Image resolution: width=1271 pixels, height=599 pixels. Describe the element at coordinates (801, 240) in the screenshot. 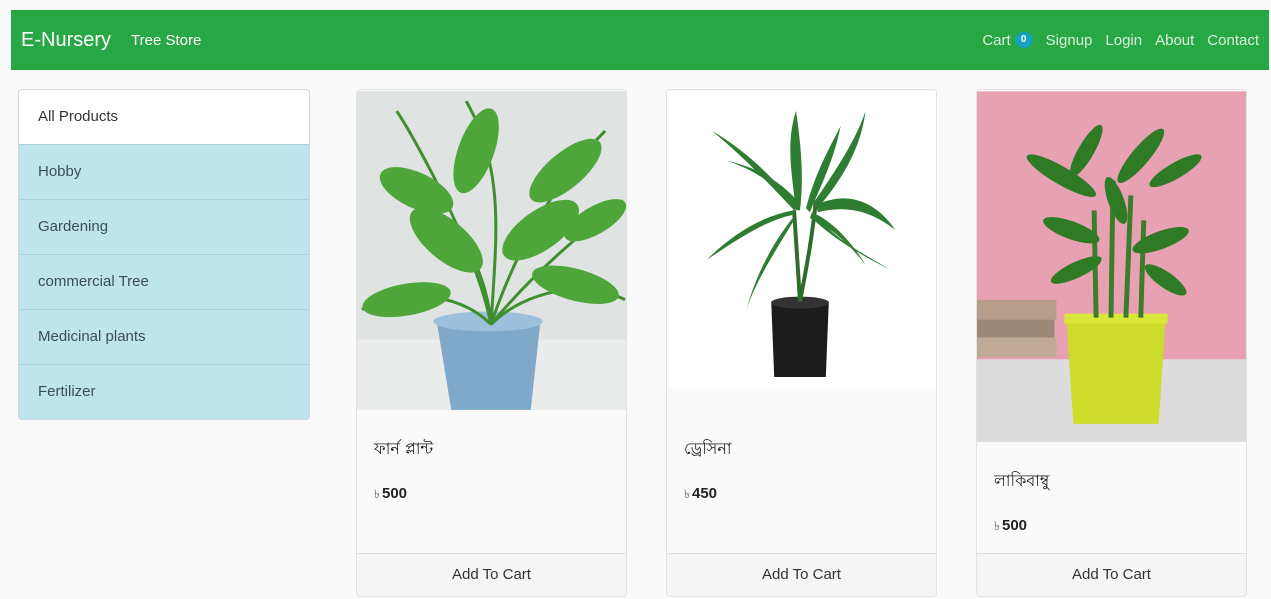

I see `dracaena-plant-image` at that location.